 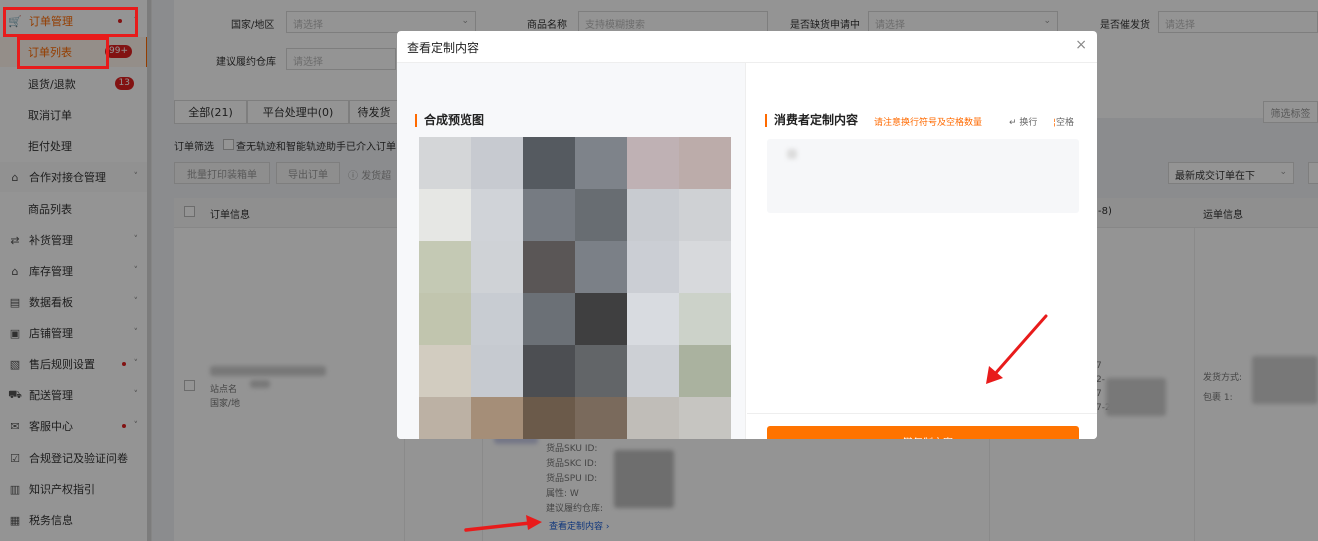 What do you see at coordinates (922, 413) in the screenshot?
I see `footer-divider` at bounding box center [922, 413].